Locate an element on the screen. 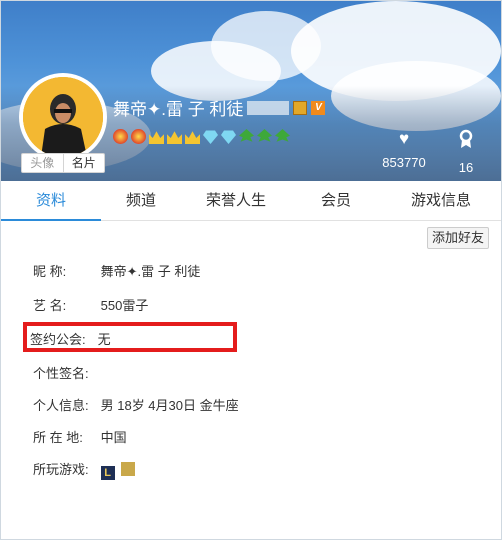 This screenshot has width=502, height=540. v-level-icon: V is located at coordinates (318, 107).